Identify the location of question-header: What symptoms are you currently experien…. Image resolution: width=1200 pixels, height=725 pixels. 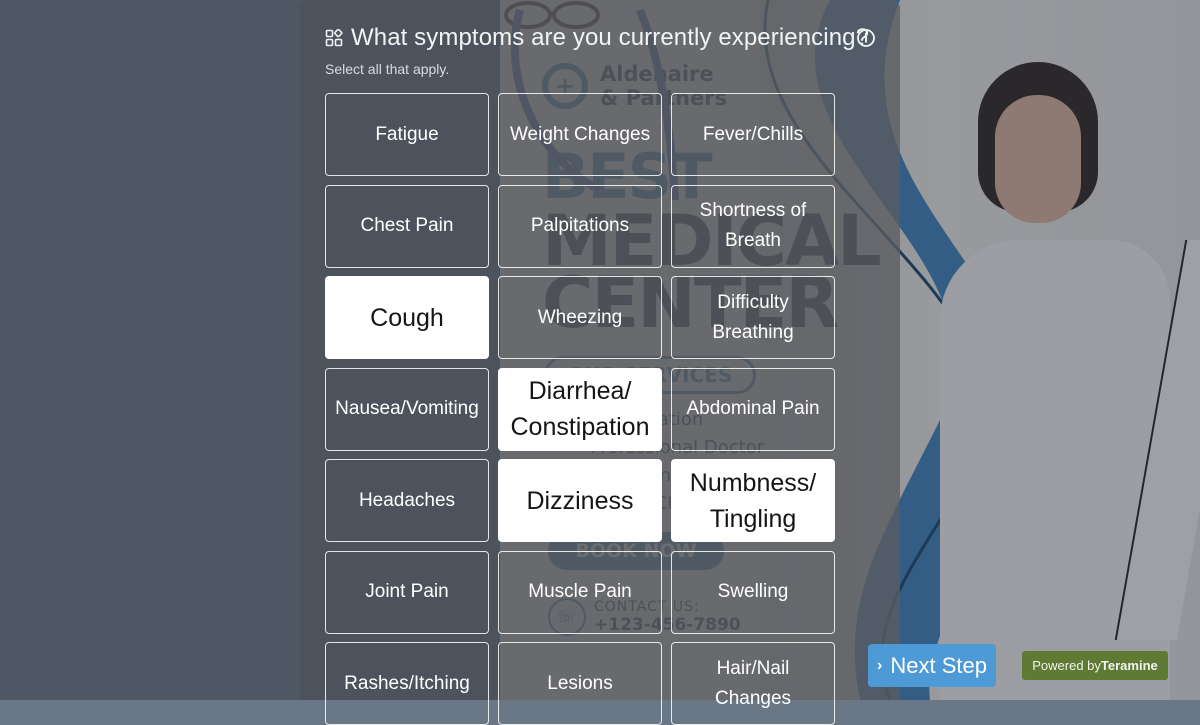
(597, 38).